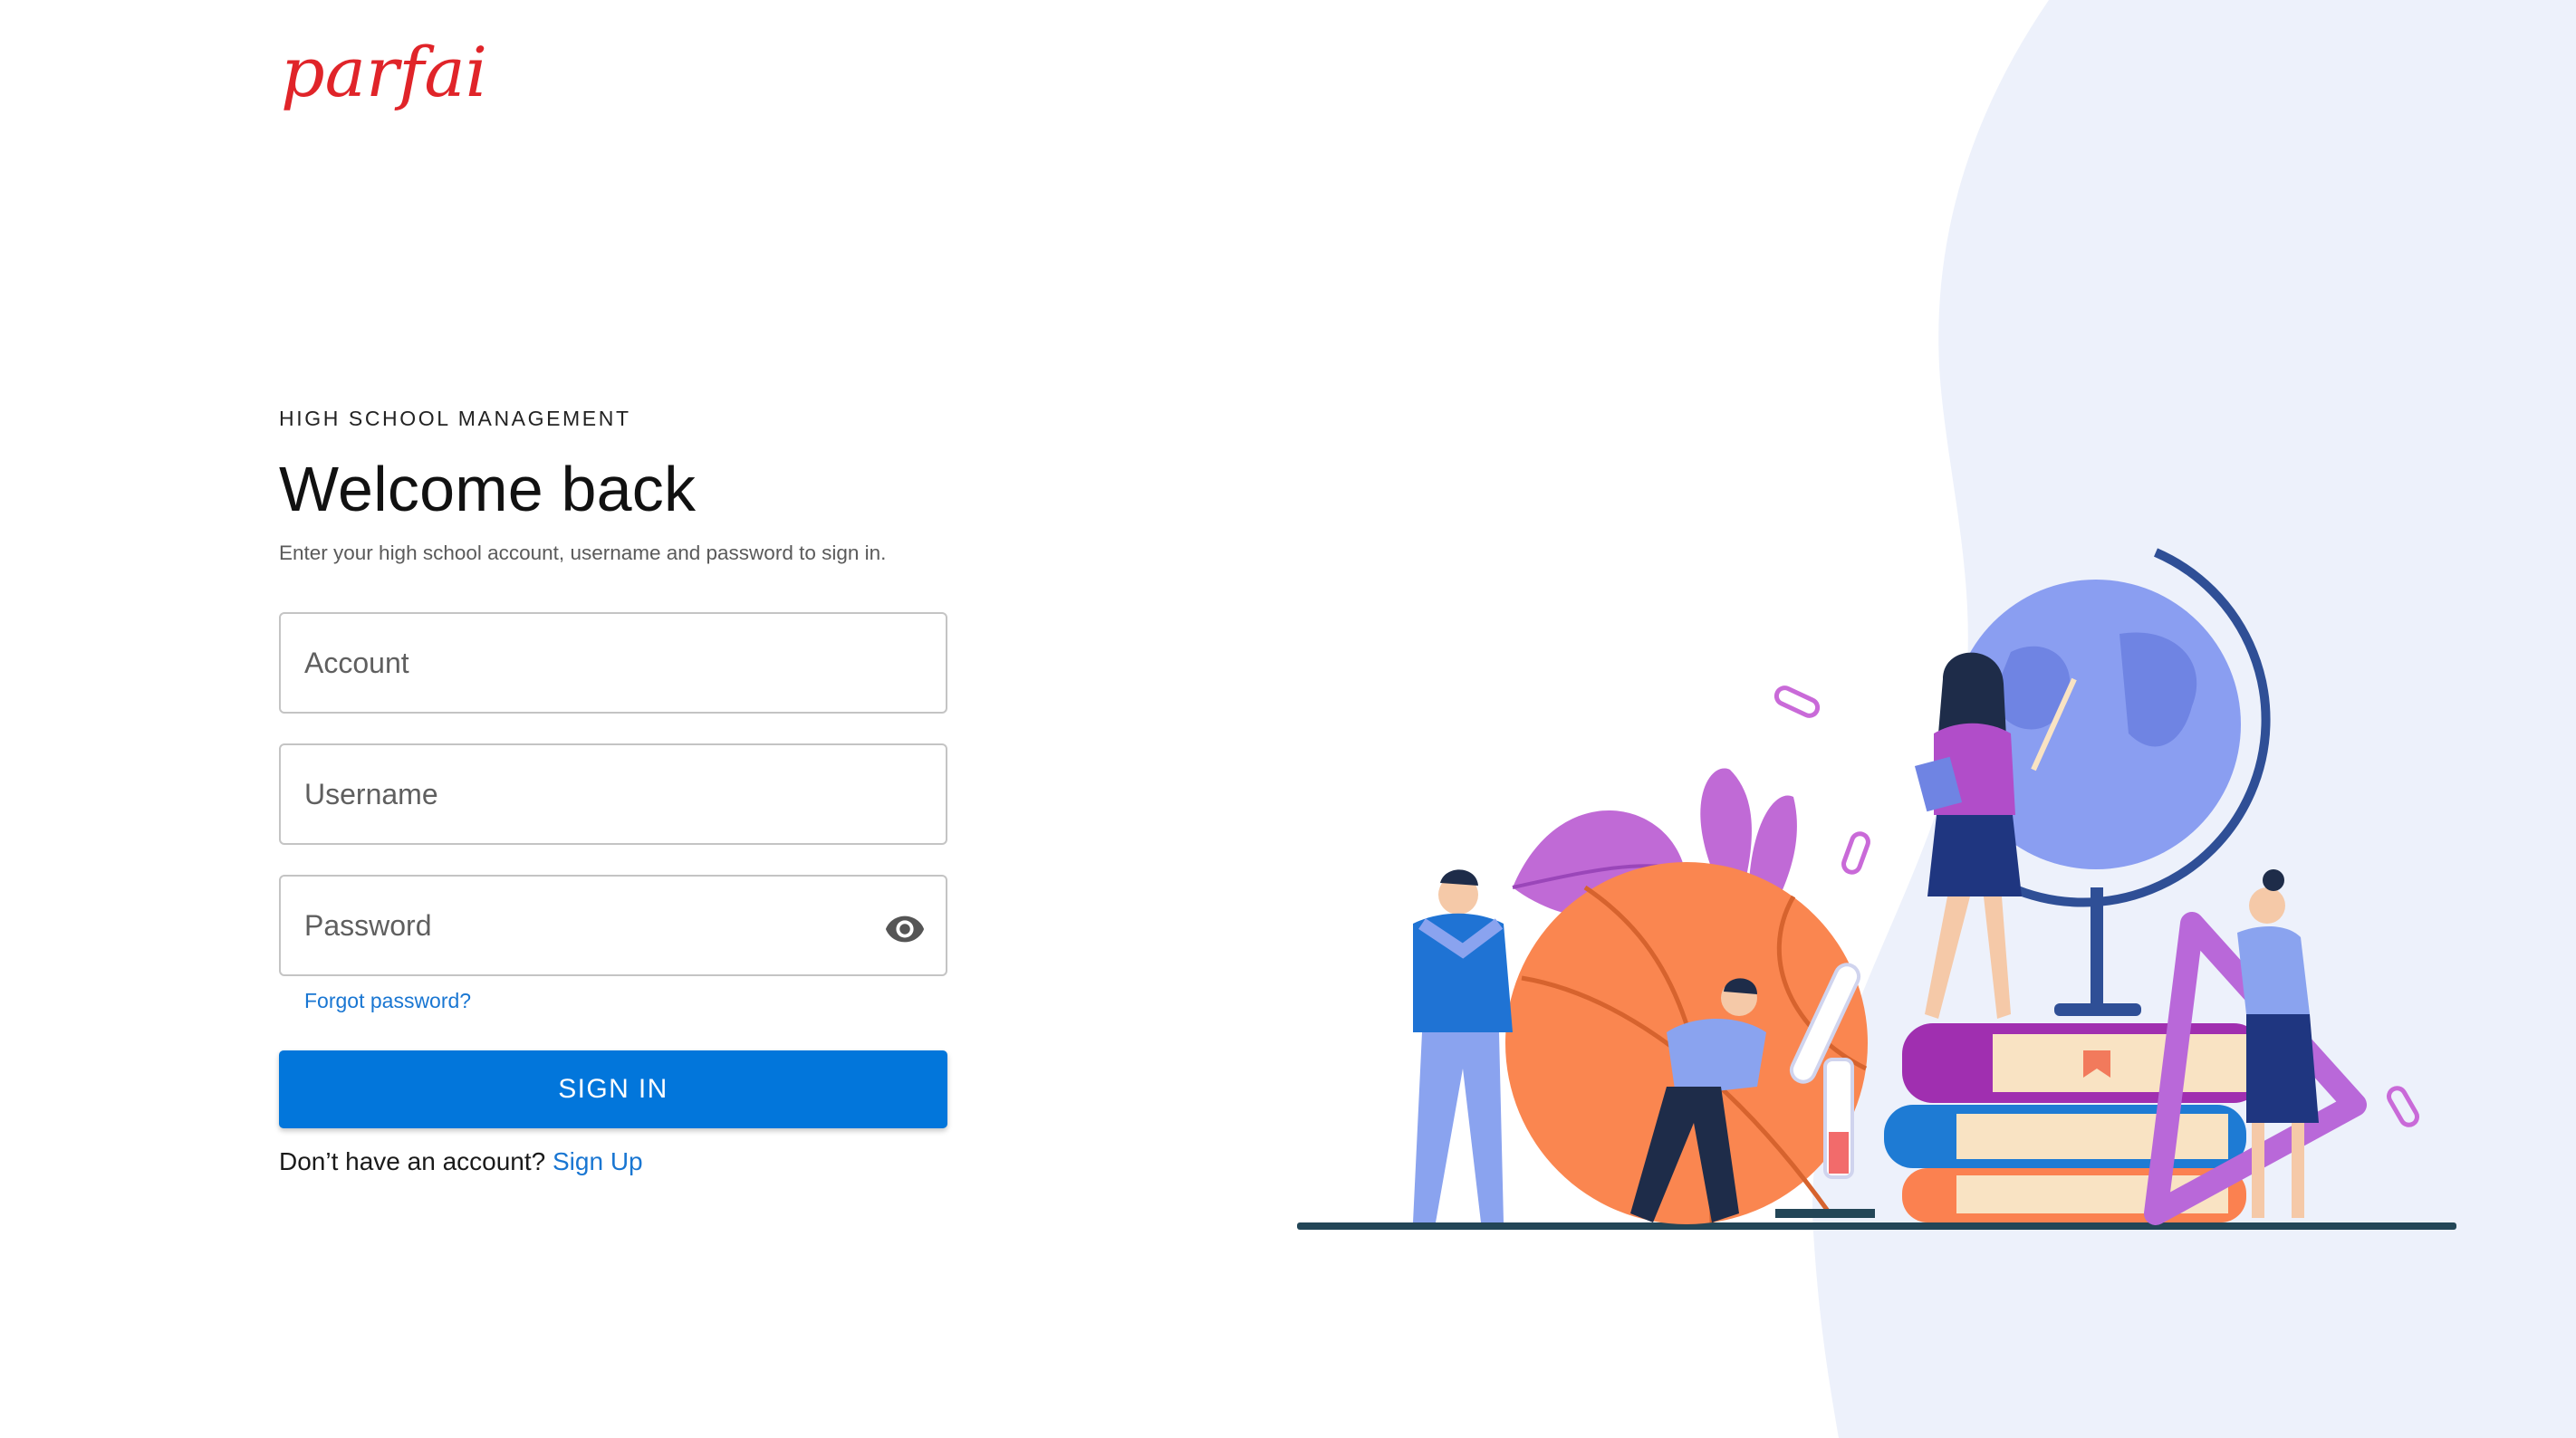 This screenshot has height=1438, width=2576. What do you see at coordinates (1876, 1226) in the screenshot?
I see `ground-line` at bounding box center [1876, 1226].